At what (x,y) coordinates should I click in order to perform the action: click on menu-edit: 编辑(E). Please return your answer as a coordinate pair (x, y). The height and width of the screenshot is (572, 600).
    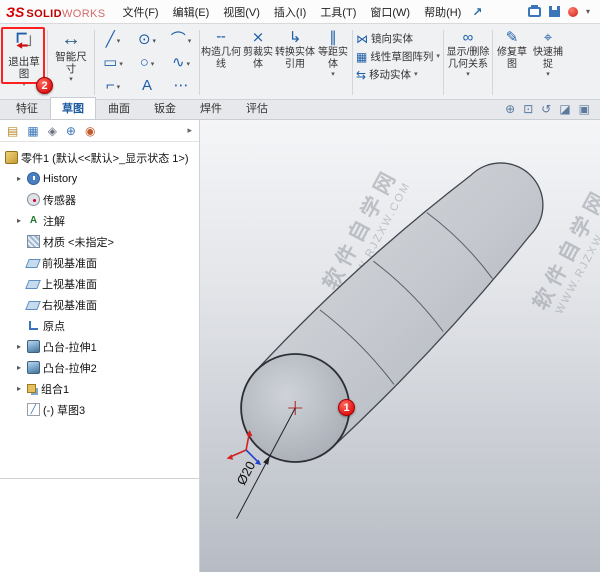
    Looking at the image, I should click on (191, 12).